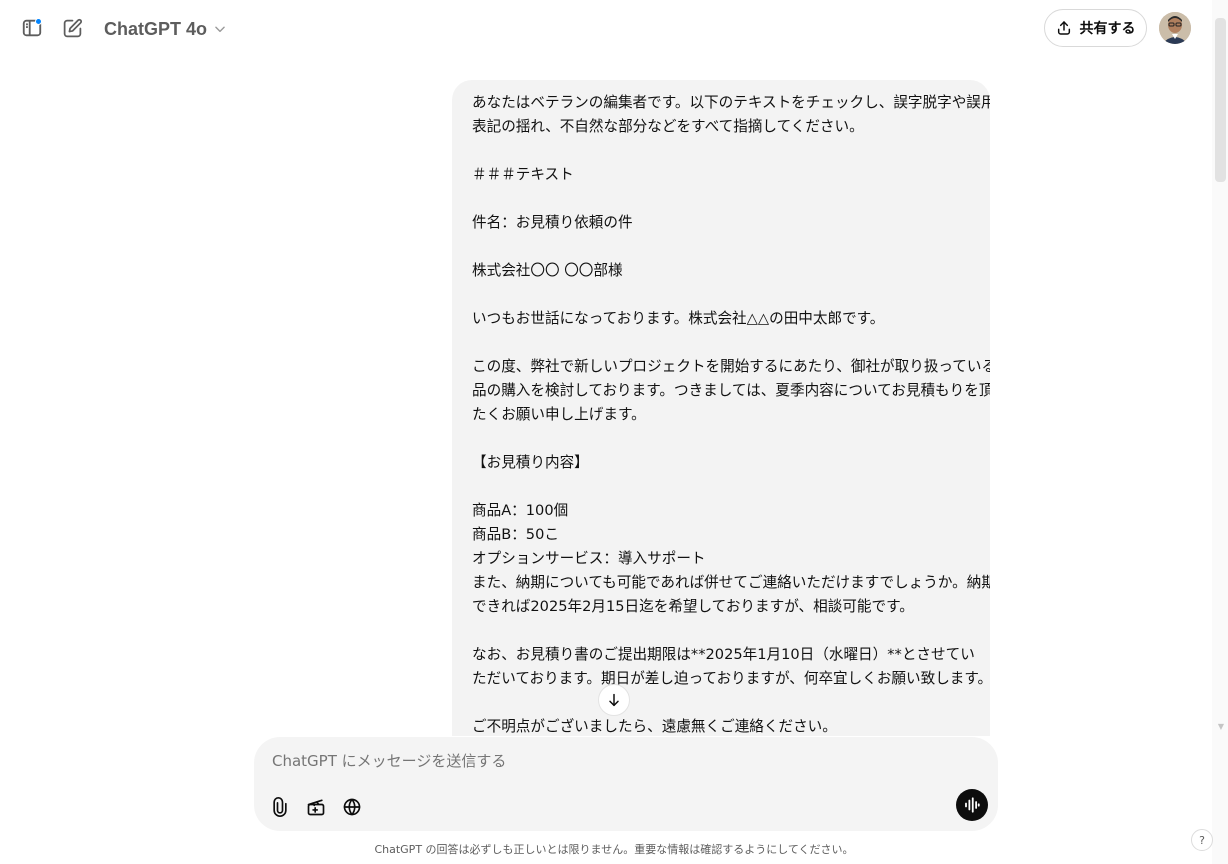 The image size is (1228, 864). I want to click on globe-icon, so click(352, 807).